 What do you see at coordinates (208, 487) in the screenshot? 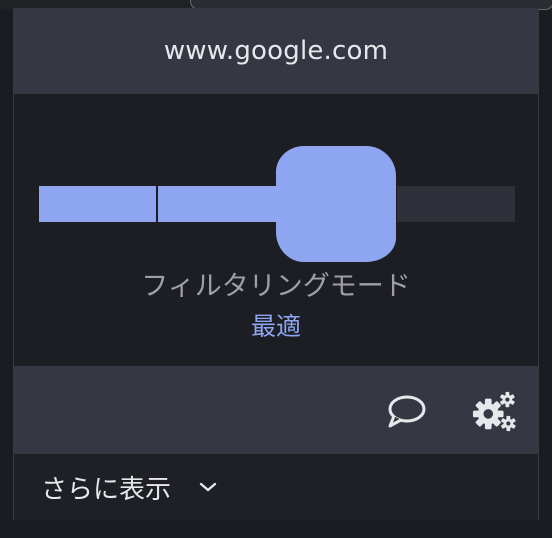
I see `chevron-down-icon` at bounding box center [208, 487].